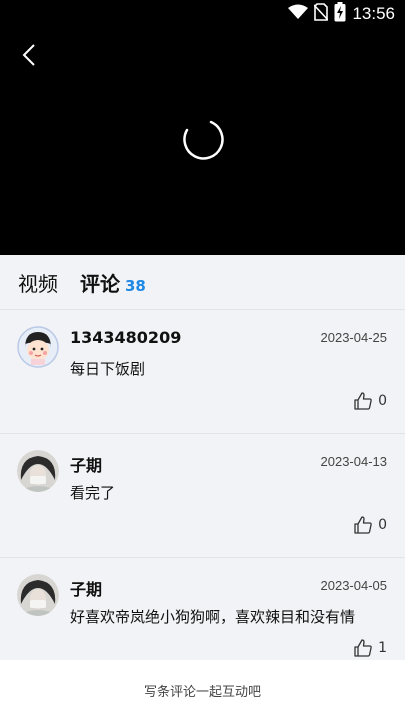 Image resolution: width=405 pixels, height=721 pixels. Describe the element at coordinates (125, 337) in the screenshot. I see `comment-username: 1343480209` at that location.